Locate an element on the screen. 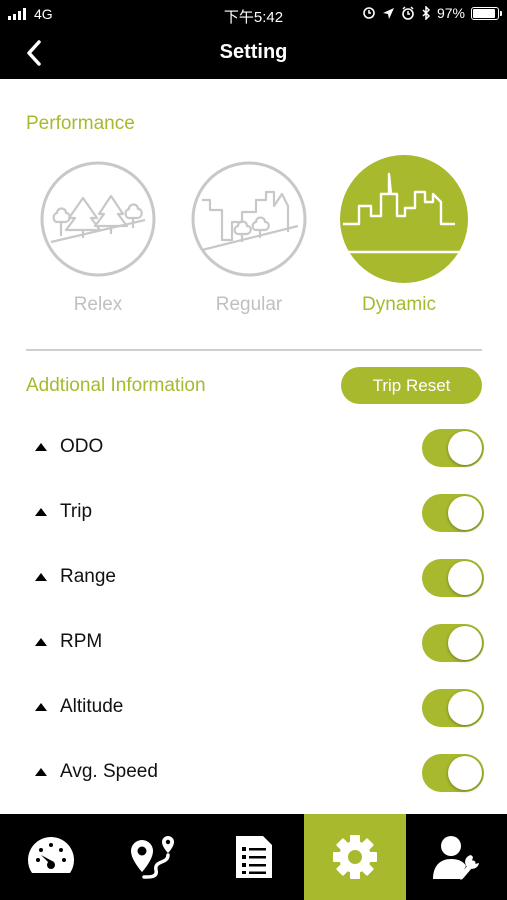 The height and width of the screenshot is (900, 507). status-bar: 4G 下午5:42 97% is located at coordinates (253, 14).